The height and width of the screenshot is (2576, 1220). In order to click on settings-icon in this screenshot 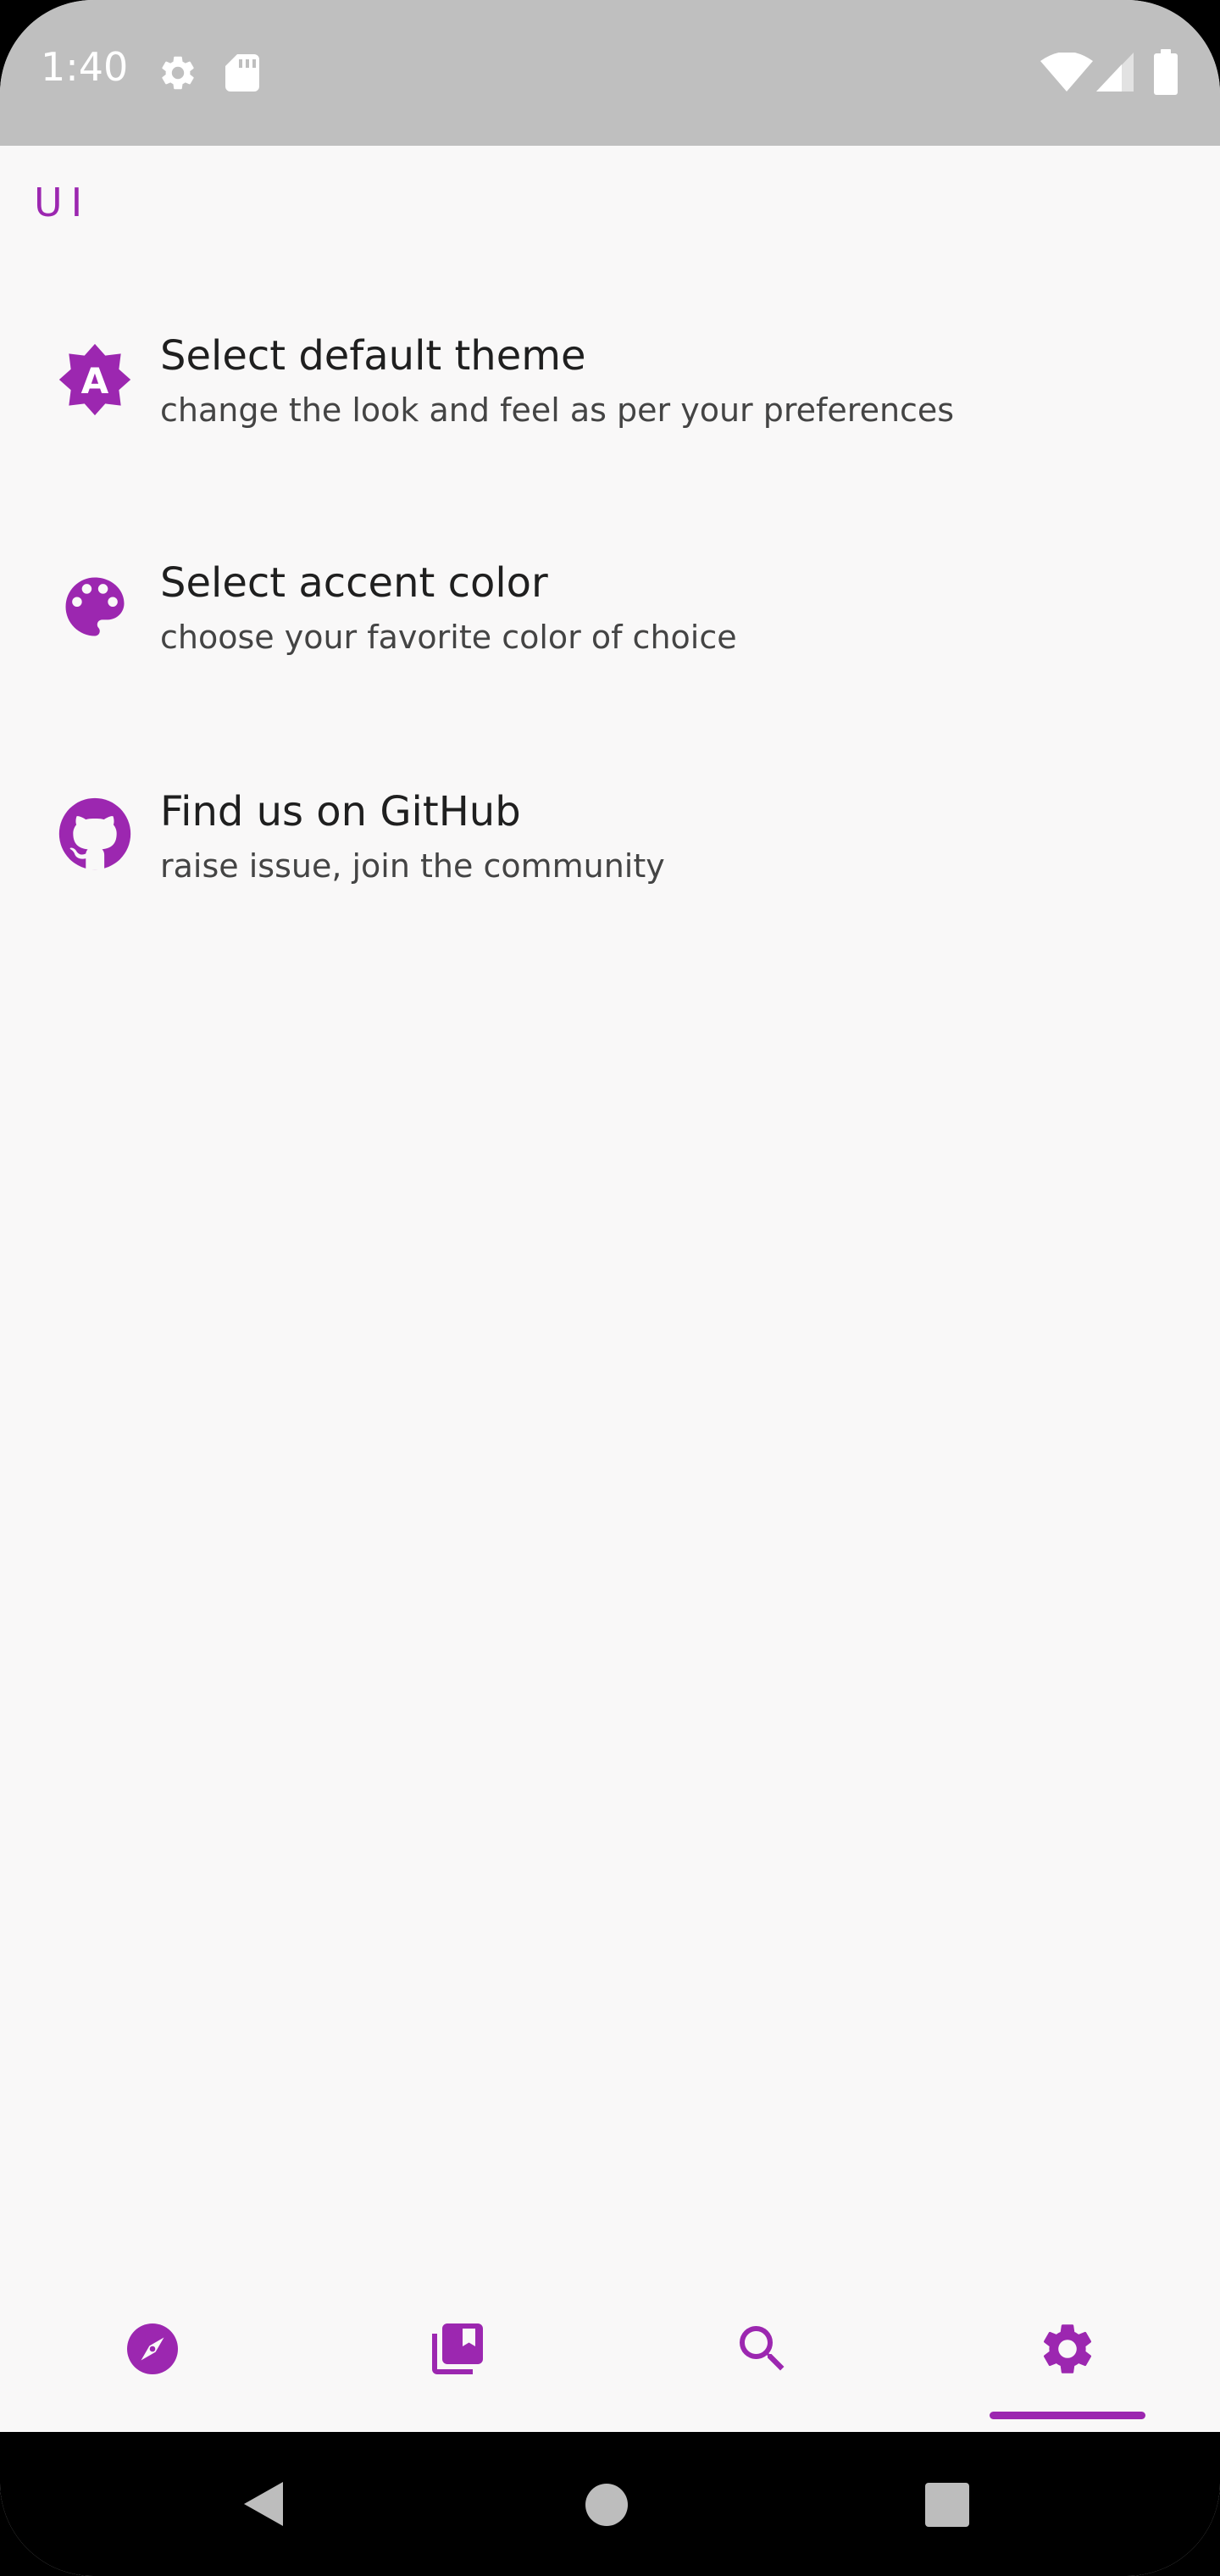, I will do `click(1067, 2348)`.